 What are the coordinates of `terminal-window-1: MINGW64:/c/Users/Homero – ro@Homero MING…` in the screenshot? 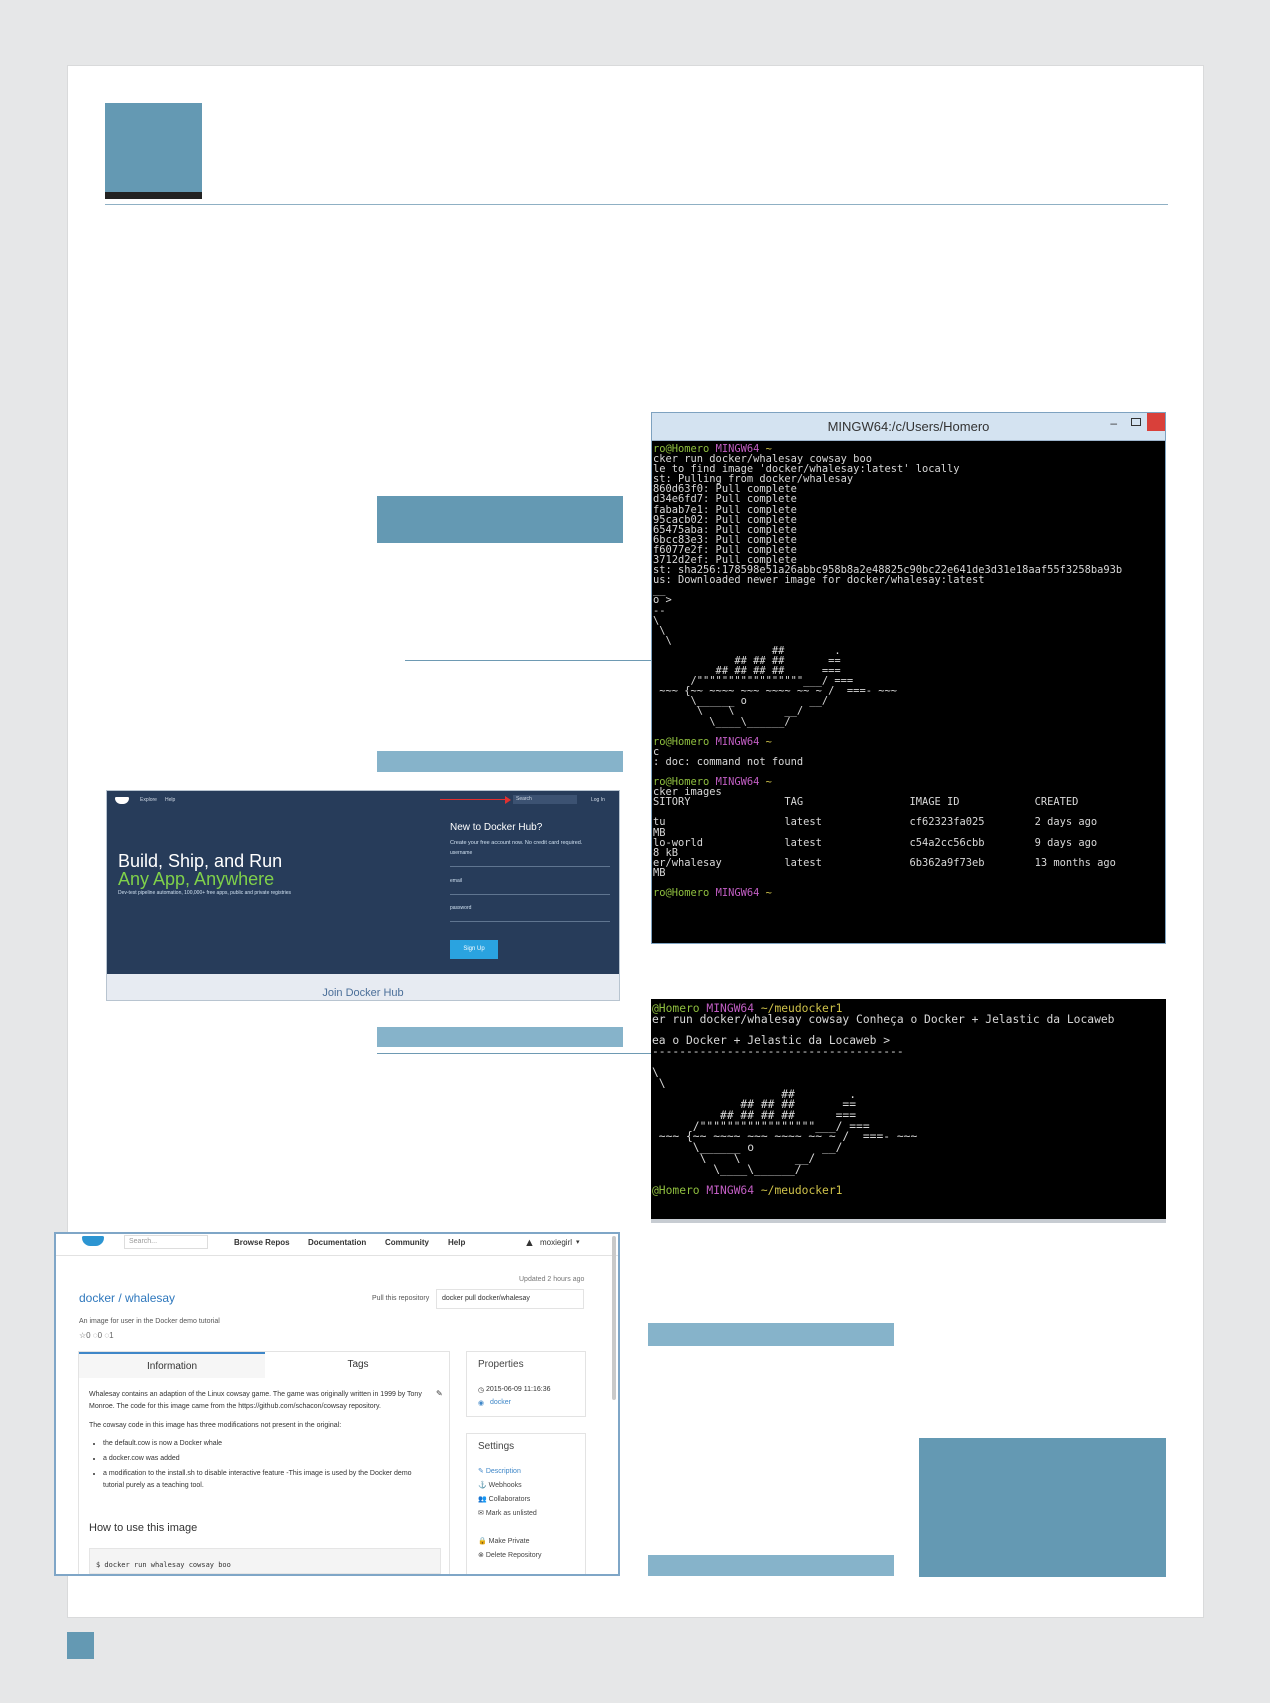 It's located at (908, 678).